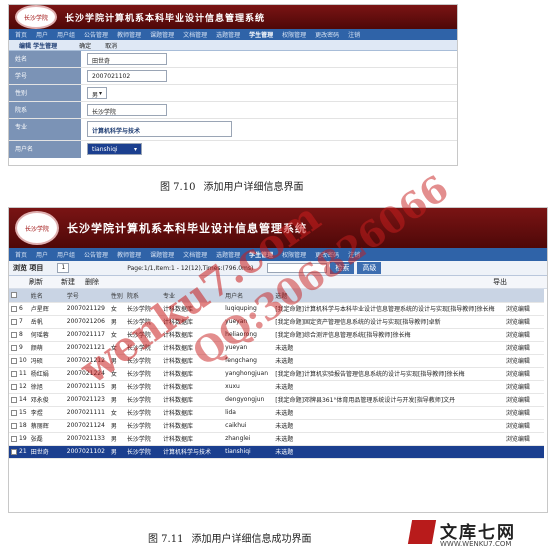 Image resolution: width=555 pixels, height=557 pixels. Describe the element at coordinates (97, 93) in the screenshot. I see `sex-select: 男 ▾` at that location.